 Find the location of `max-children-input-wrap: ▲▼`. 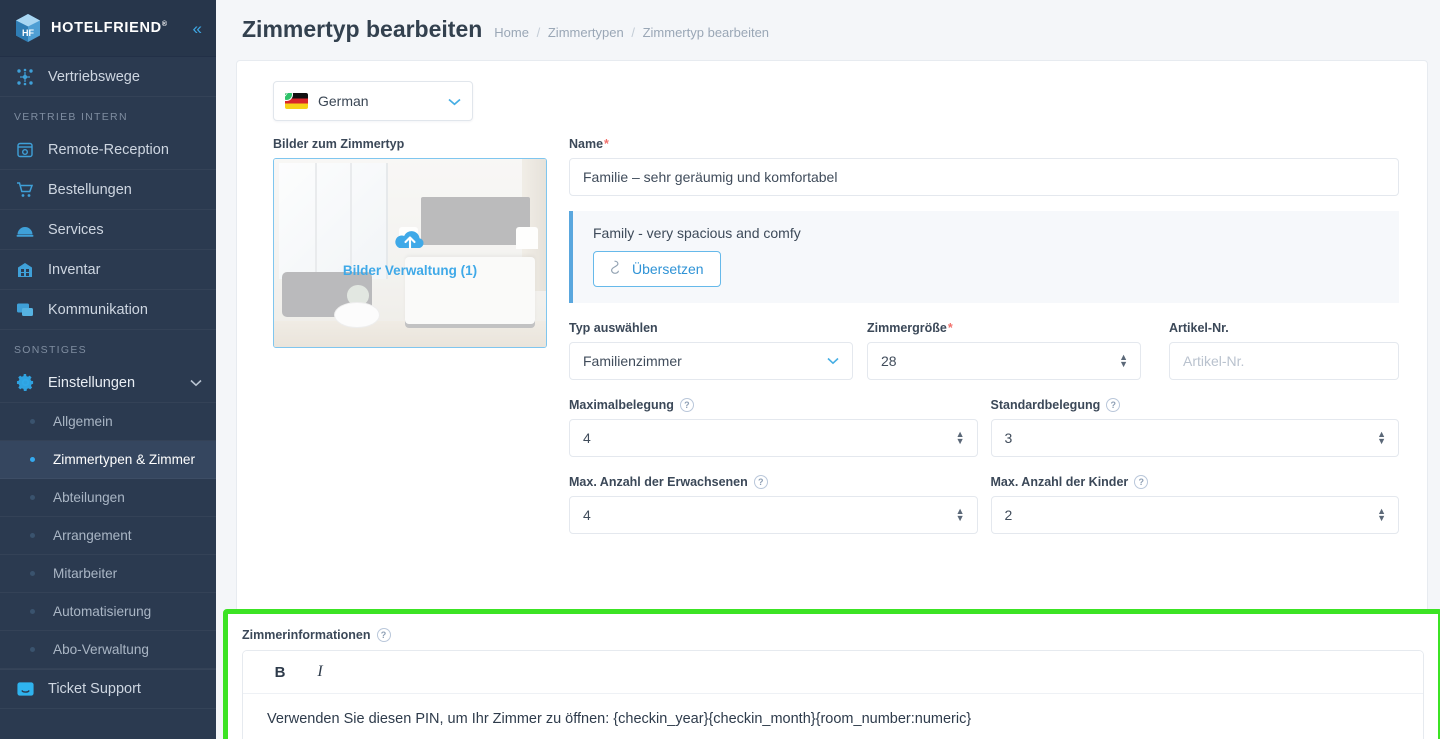

max-children-input-wrap: ▲▼ is located at coordinates (1194, 515).